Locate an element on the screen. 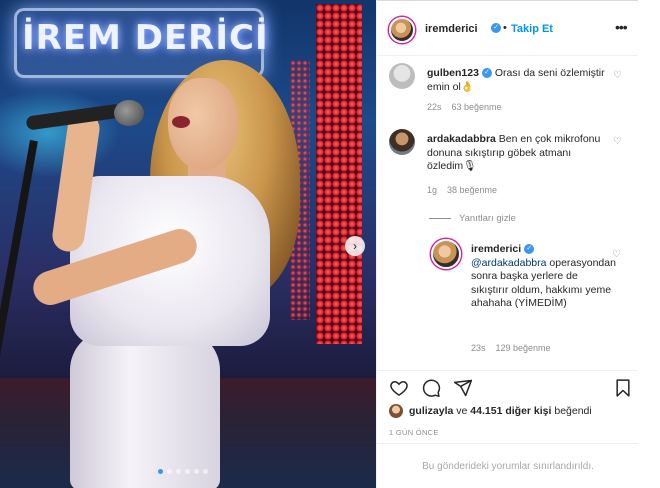 This screenshot has height=488, width=660. comment-likes: 38 beğenme is located at coordinates (472, 190).